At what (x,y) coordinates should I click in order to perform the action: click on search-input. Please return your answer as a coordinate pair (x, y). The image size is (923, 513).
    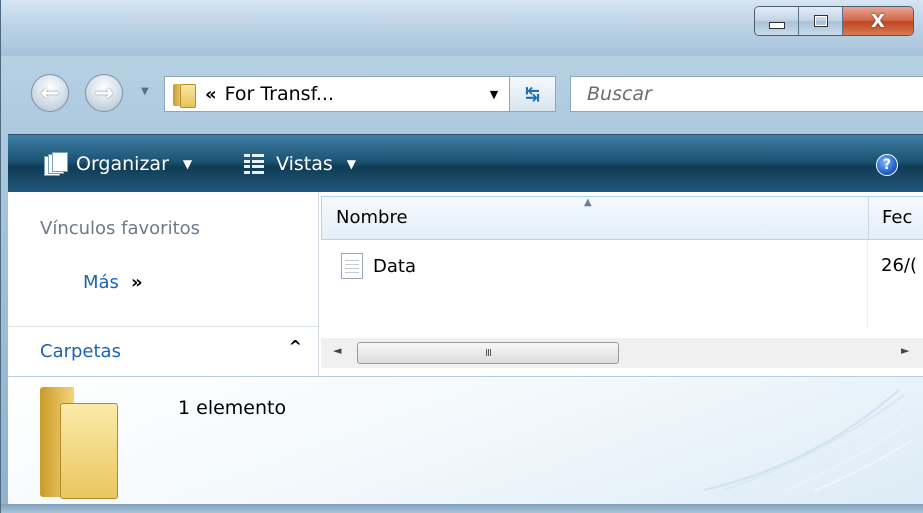
    Looking at the image, I should click on (737, 94).